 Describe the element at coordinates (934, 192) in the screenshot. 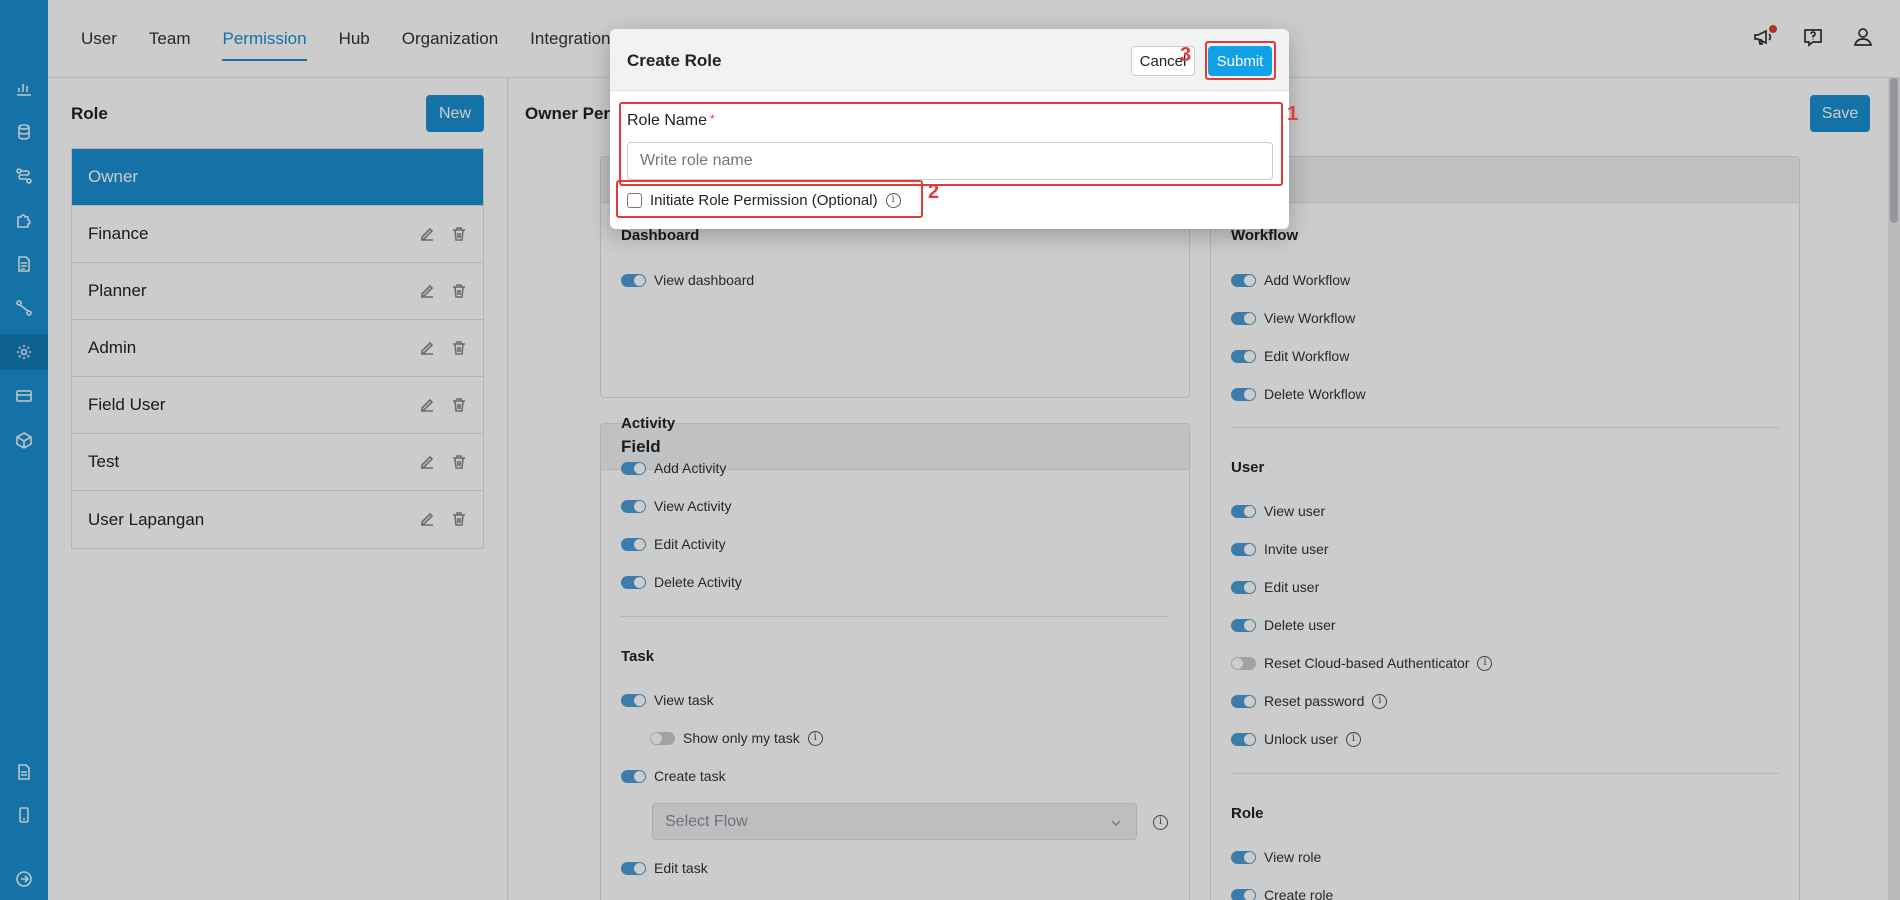

I see `annotation-number-2: 2` at that location.